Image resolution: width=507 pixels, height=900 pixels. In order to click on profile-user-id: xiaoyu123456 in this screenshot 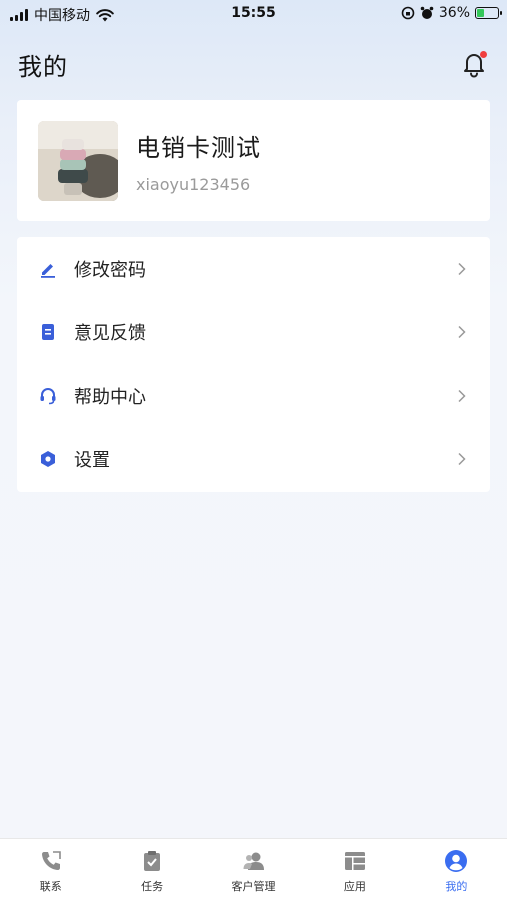, I will do `click(193, 184)`.